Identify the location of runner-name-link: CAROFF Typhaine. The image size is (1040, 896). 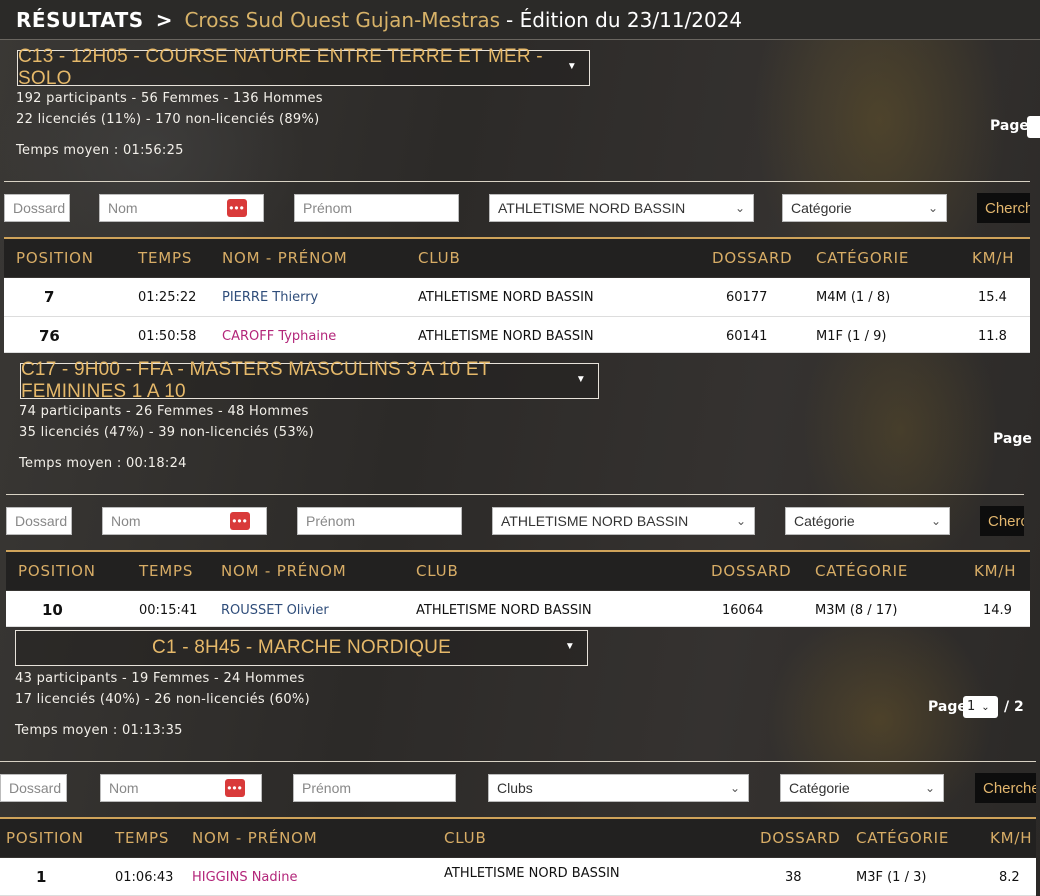
(279, 336).